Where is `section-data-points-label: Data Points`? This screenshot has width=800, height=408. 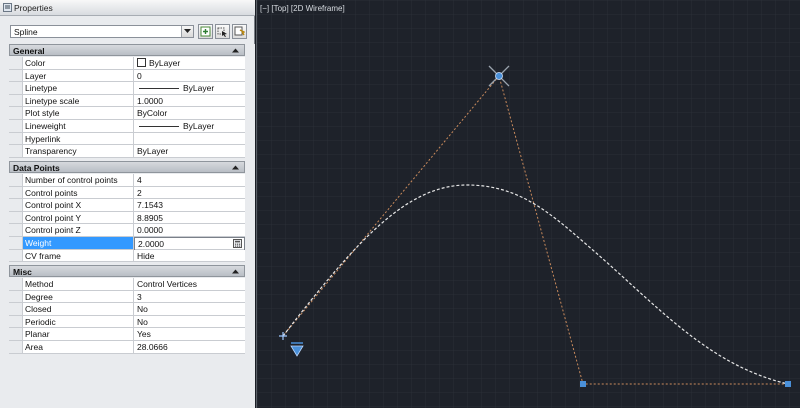
section-data-points-label: Data Points is located at coordinates (36, 168).